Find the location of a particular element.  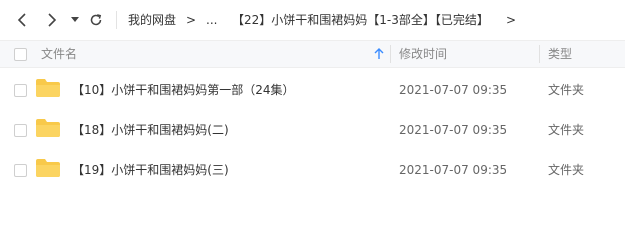

chevron-left-icon is located at coordinates (21, 20).